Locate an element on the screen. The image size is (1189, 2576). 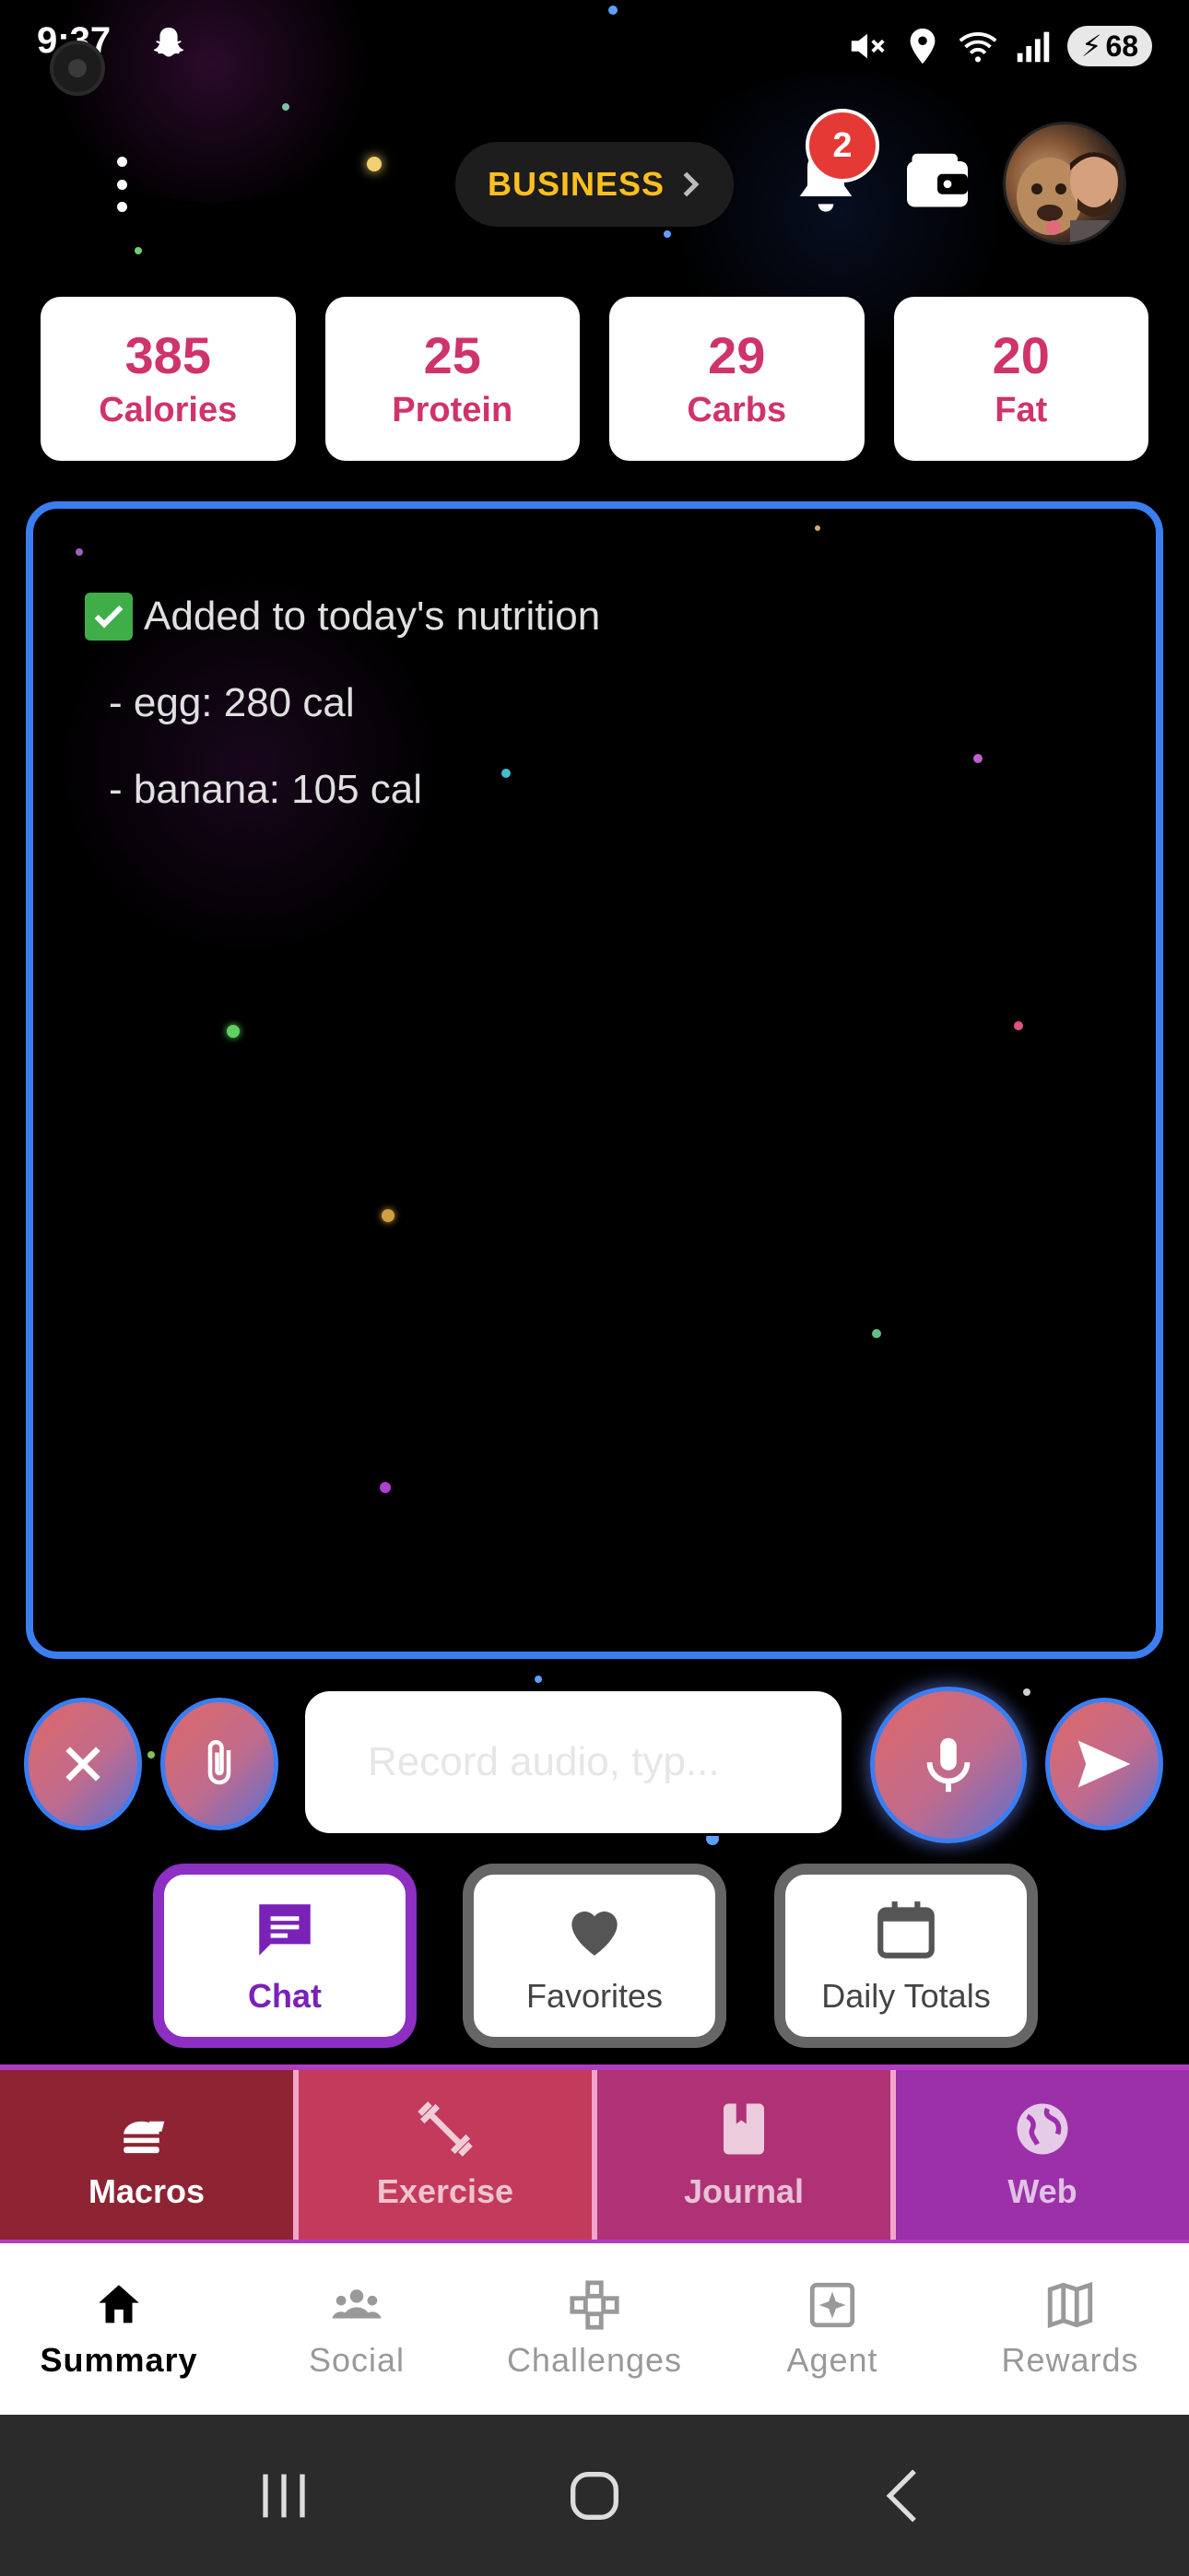
microphone-icon is located at coordinates (948, 1765).